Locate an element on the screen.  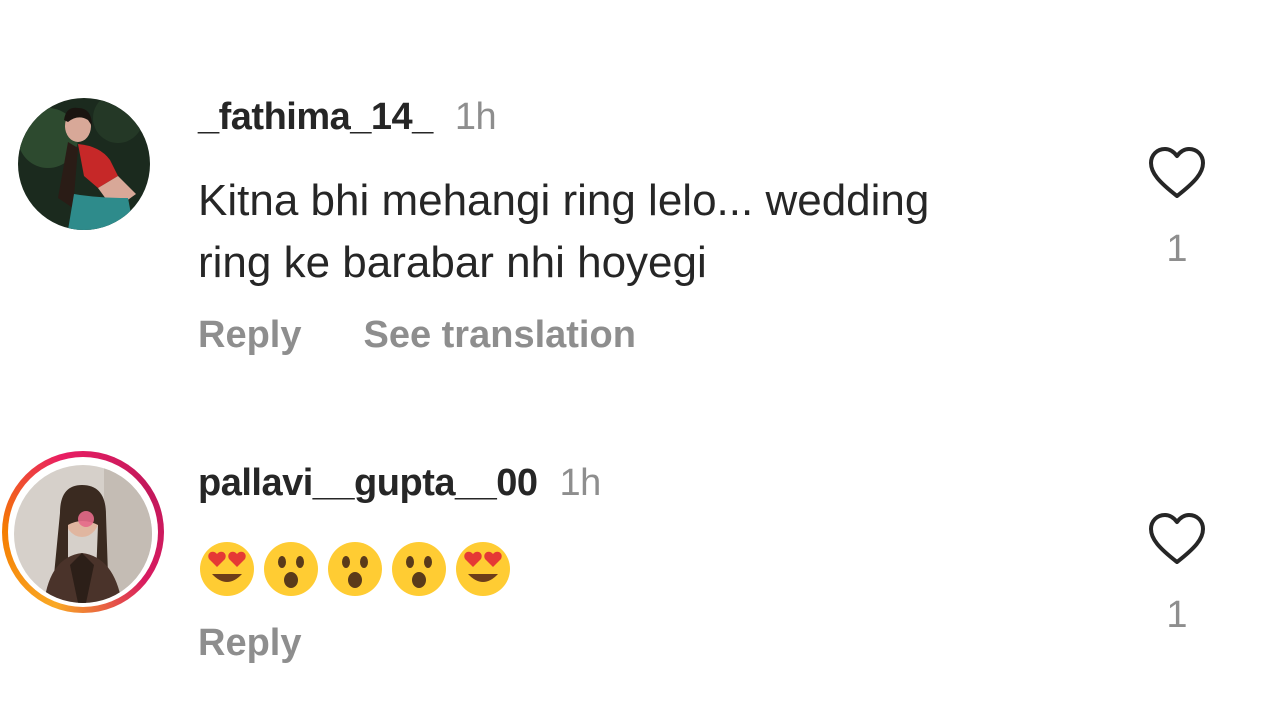
comment-text-line: ring ke barabar nhi hoyegi is located at coordinates (452, 262).